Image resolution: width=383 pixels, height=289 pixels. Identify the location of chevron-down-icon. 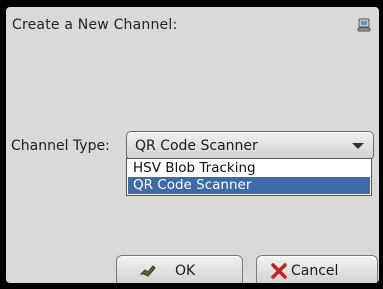
(358, 146).